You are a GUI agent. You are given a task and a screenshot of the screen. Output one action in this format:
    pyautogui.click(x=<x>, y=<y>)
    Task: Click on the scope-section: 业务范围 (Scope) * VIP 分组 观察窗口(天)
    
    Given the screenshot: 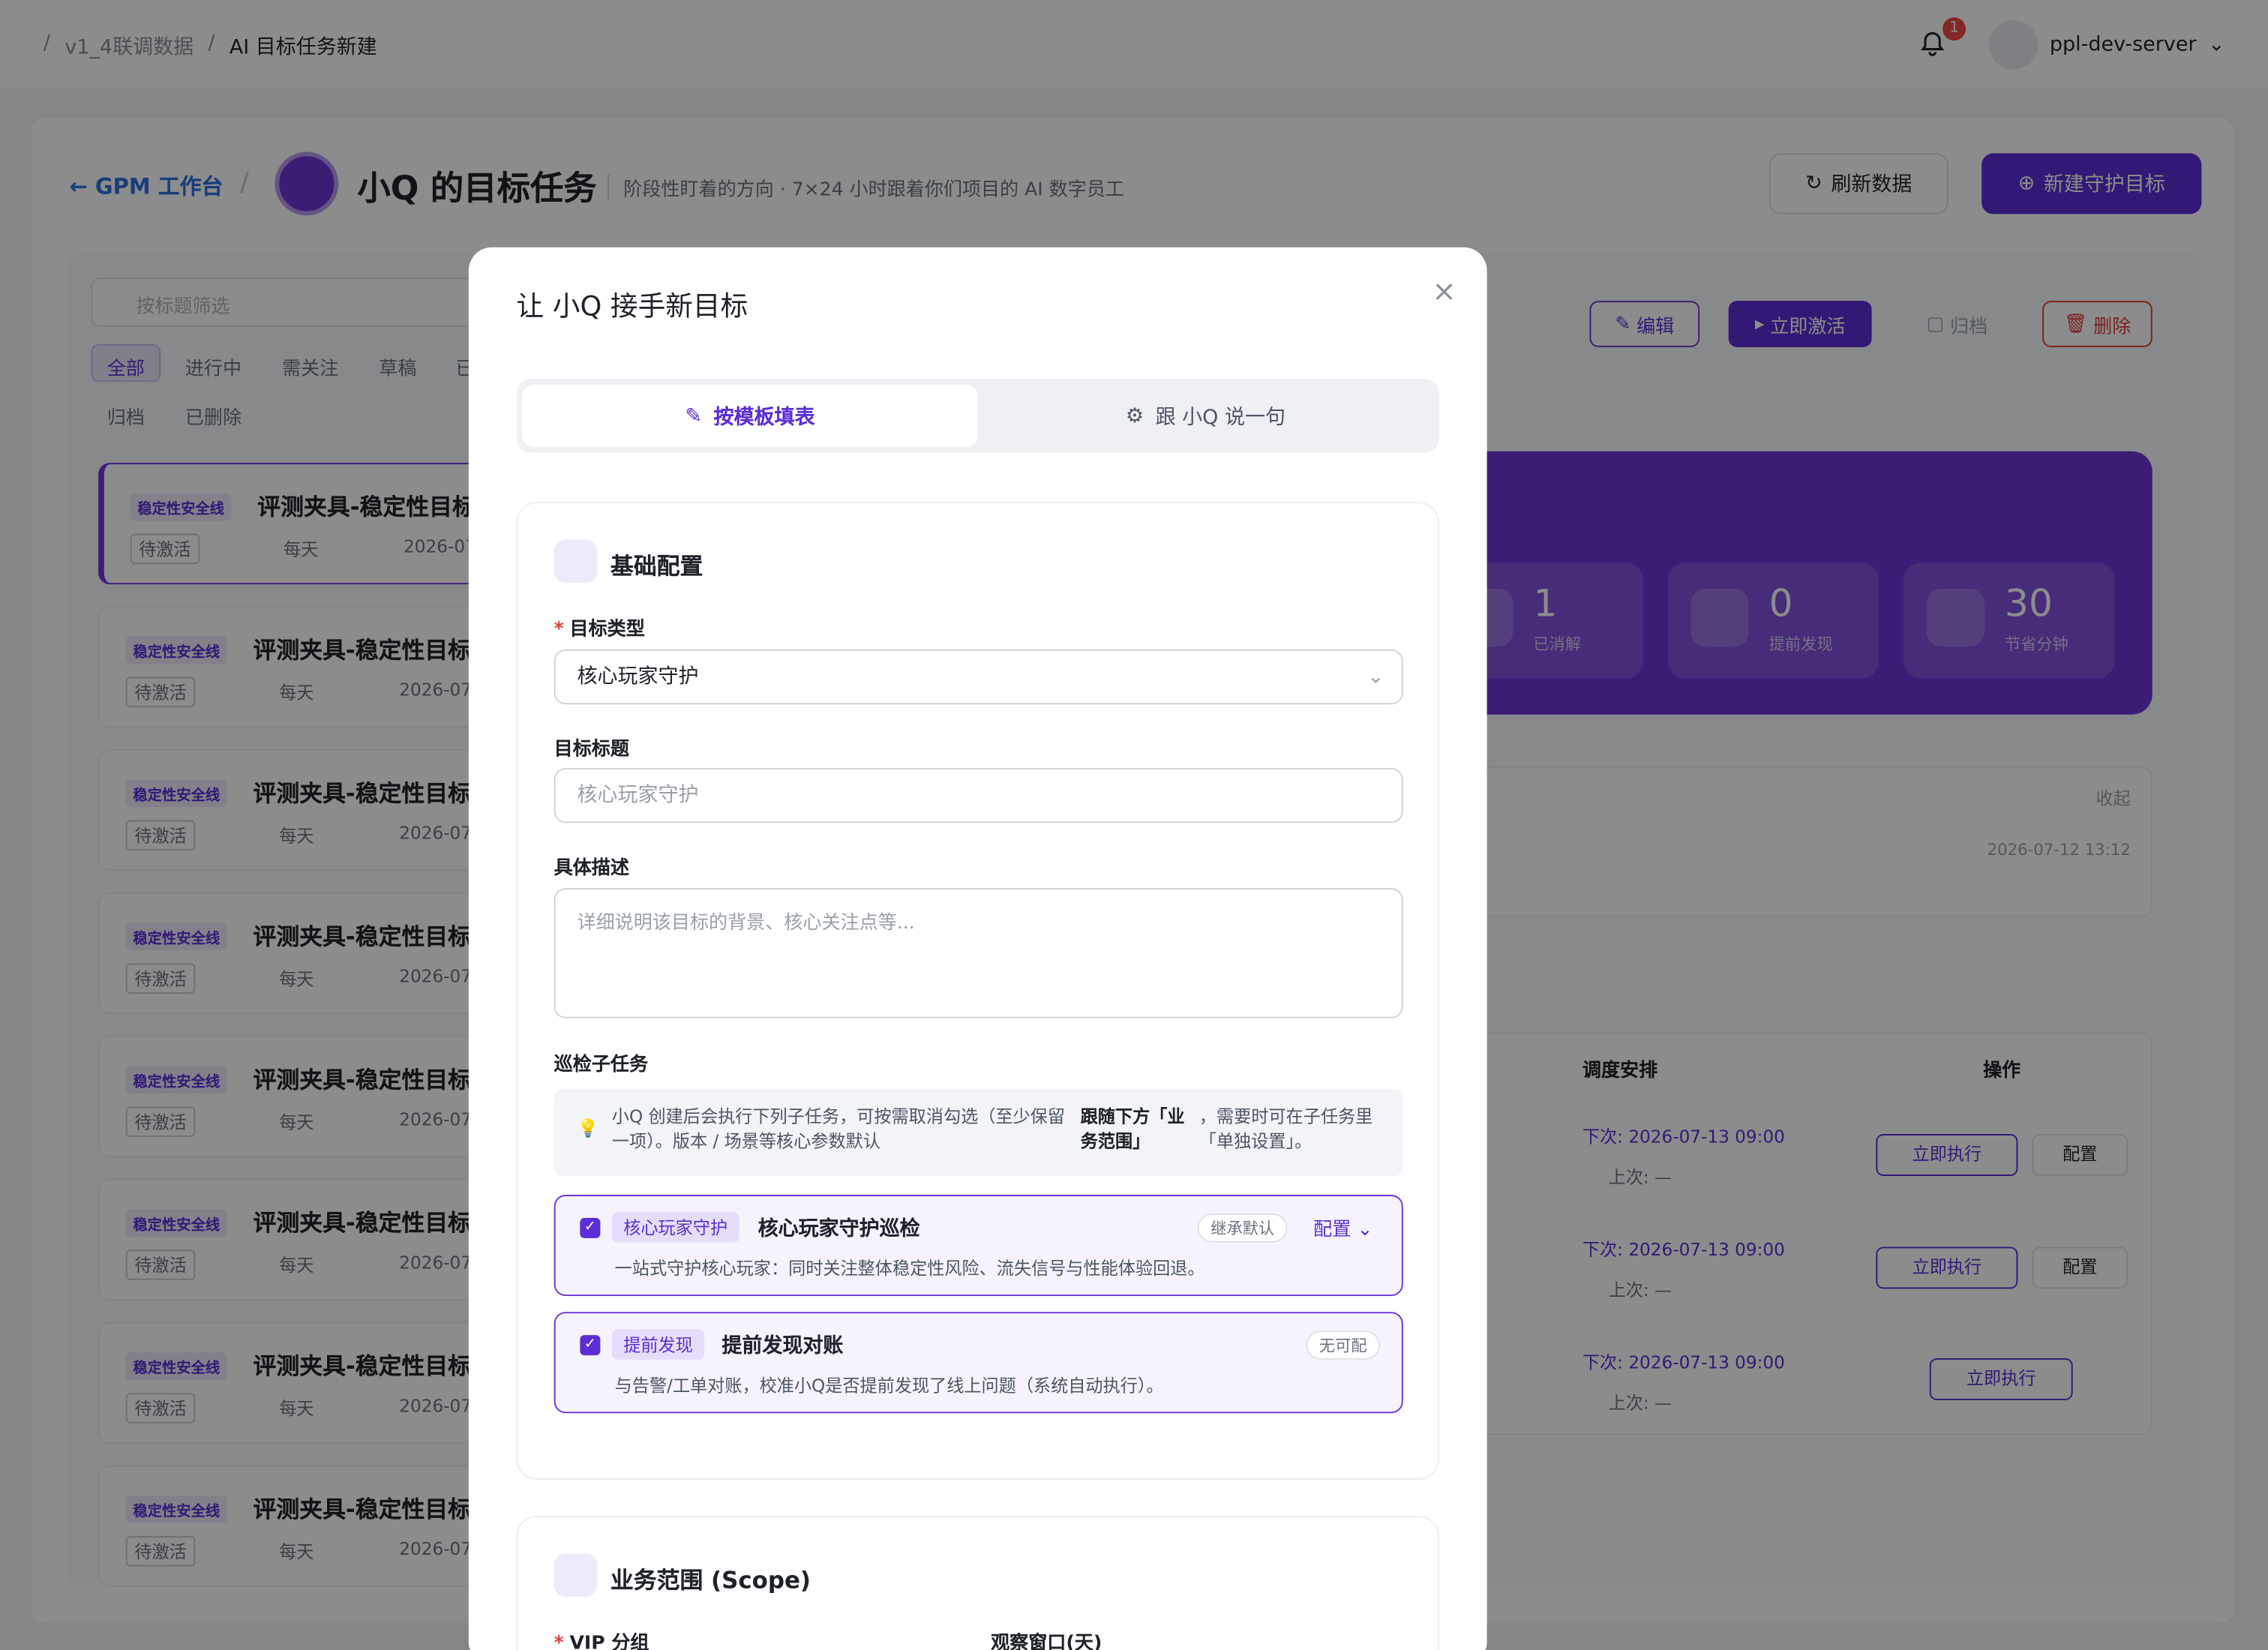 What is the action you would take?
    pyautogui.click(x=977, y=1583)
    